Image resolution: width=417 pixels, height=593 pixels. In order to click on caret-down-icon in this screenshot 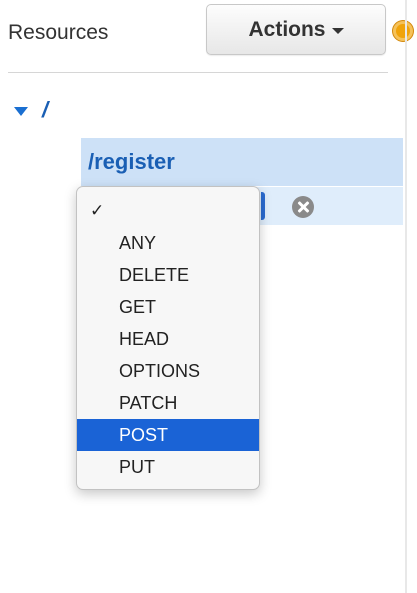, I will do `click(337, 31)`.